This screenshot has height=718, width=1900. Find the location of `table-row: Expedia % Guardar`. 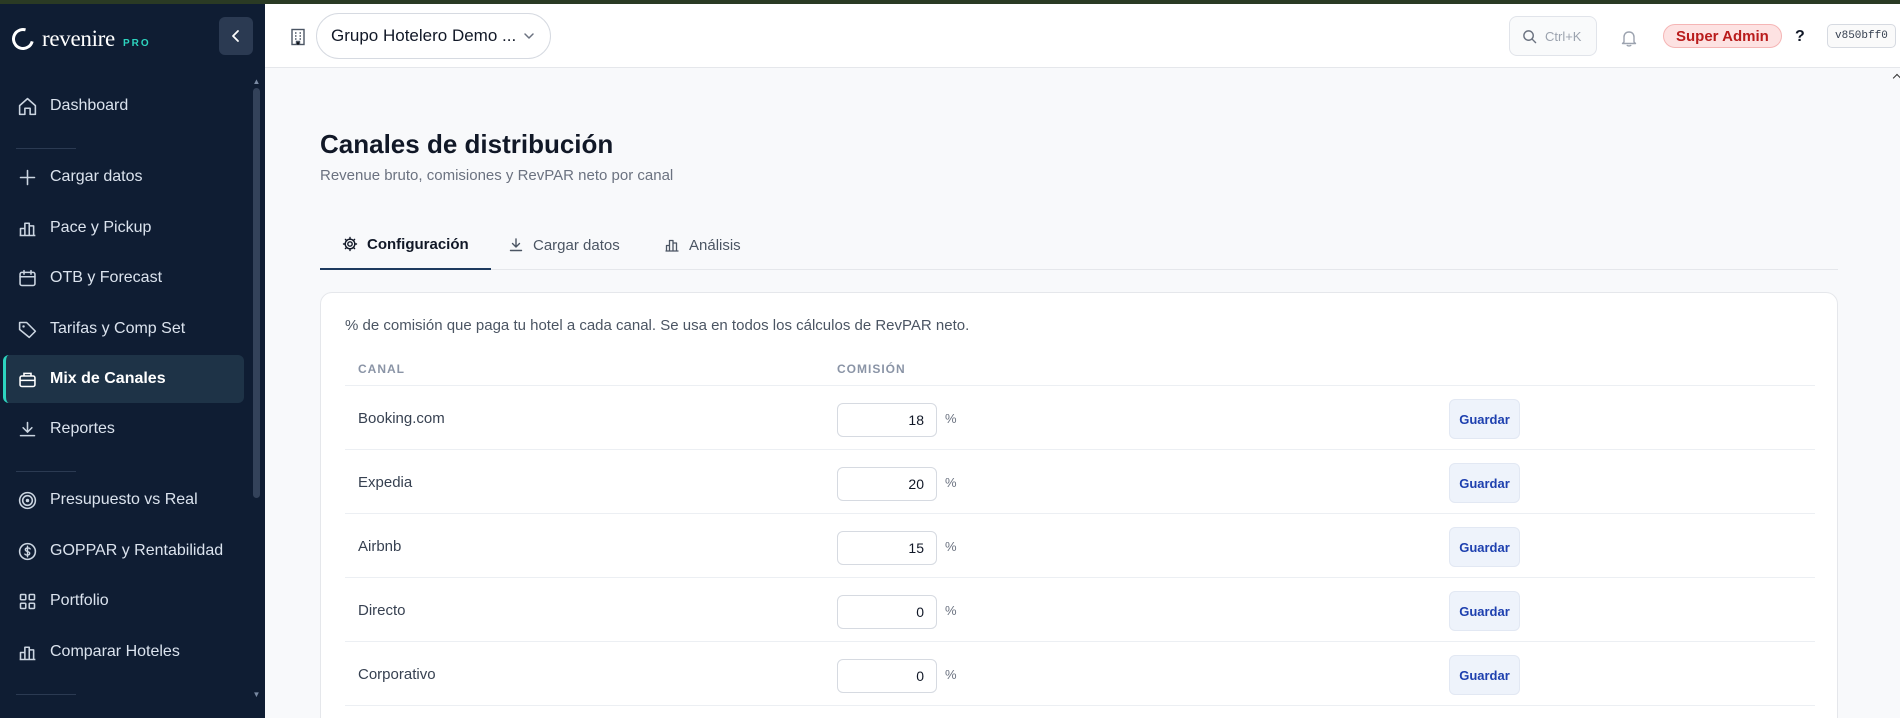

table-row: Expedia % Guardar is located at coordinates (1080, 482).